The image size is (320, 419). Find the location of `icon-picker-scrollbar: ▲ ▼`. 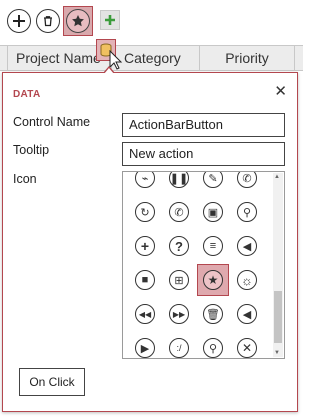

icon-picker-scrollbar: ▲ ▼ is located at coordinates (278, 265).